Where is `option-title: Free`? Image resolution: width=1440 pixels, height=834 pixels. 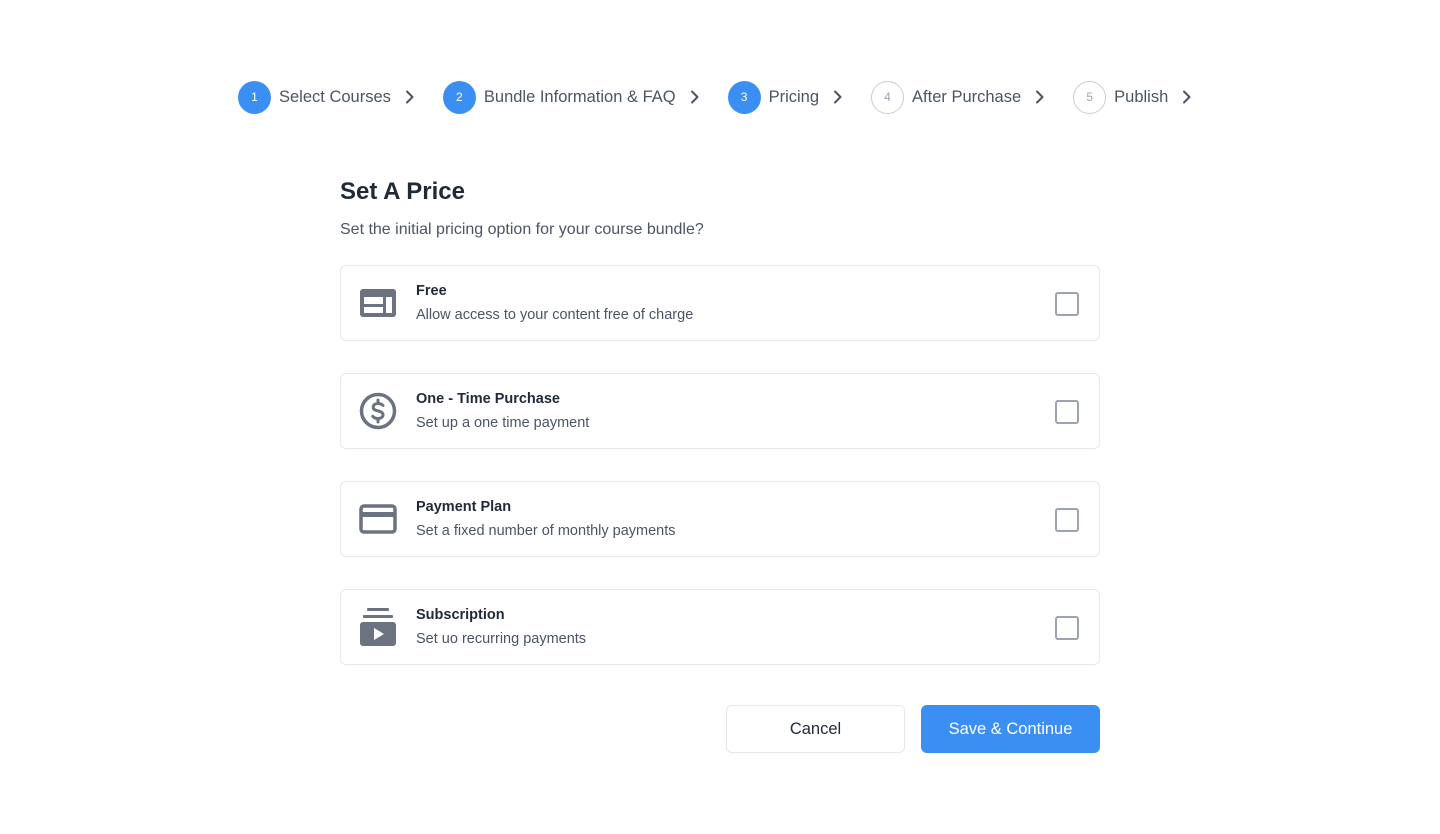
option-title: Free is located at coordinates (431, 291).